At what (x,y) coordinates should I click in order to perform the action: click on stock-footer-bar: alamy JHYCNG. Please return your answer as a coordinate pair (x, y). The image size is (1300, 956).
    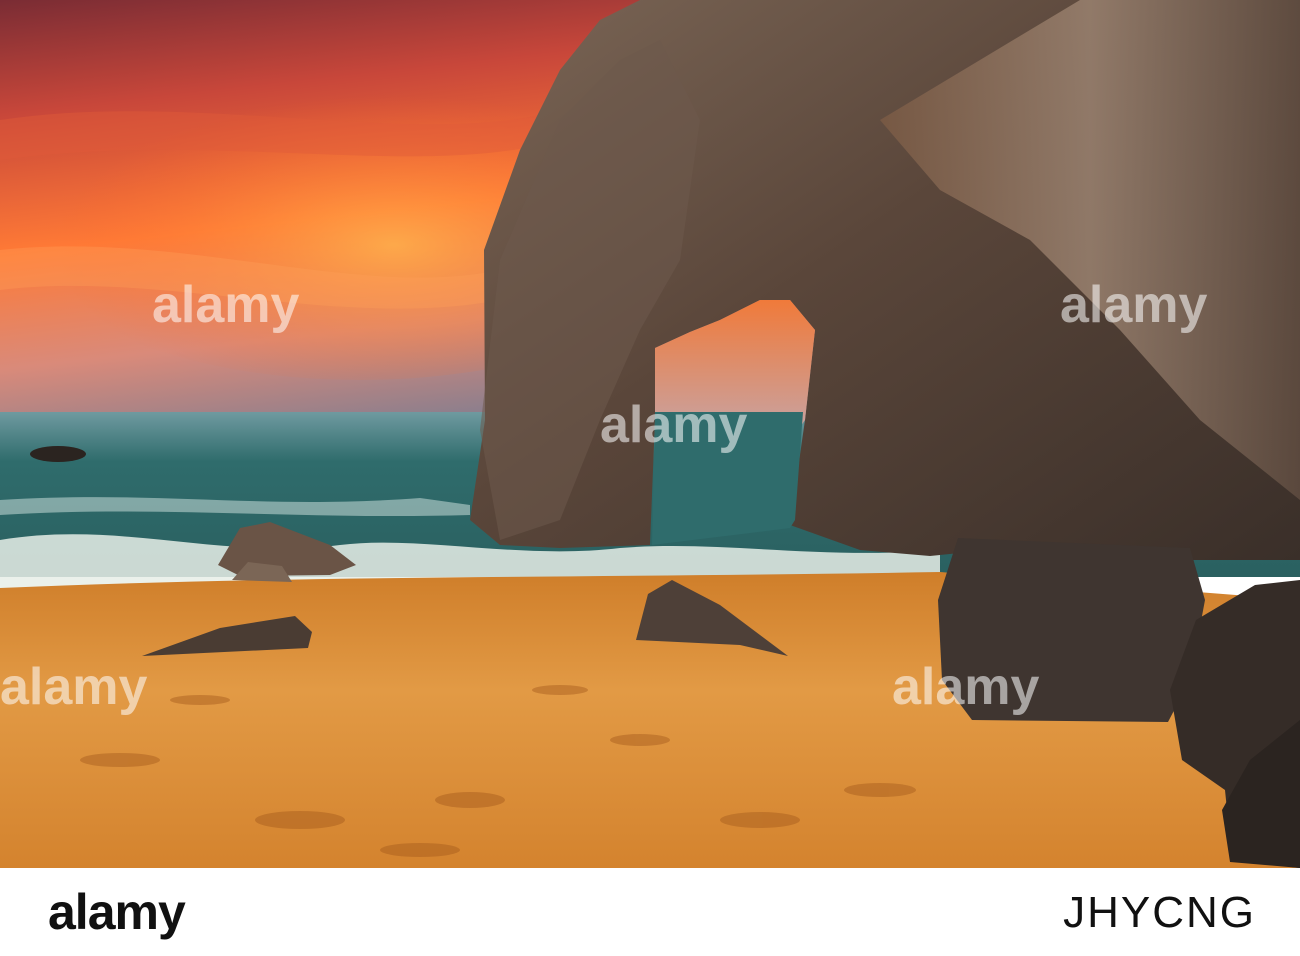
    Looking at the image, I should click on (650, 912).